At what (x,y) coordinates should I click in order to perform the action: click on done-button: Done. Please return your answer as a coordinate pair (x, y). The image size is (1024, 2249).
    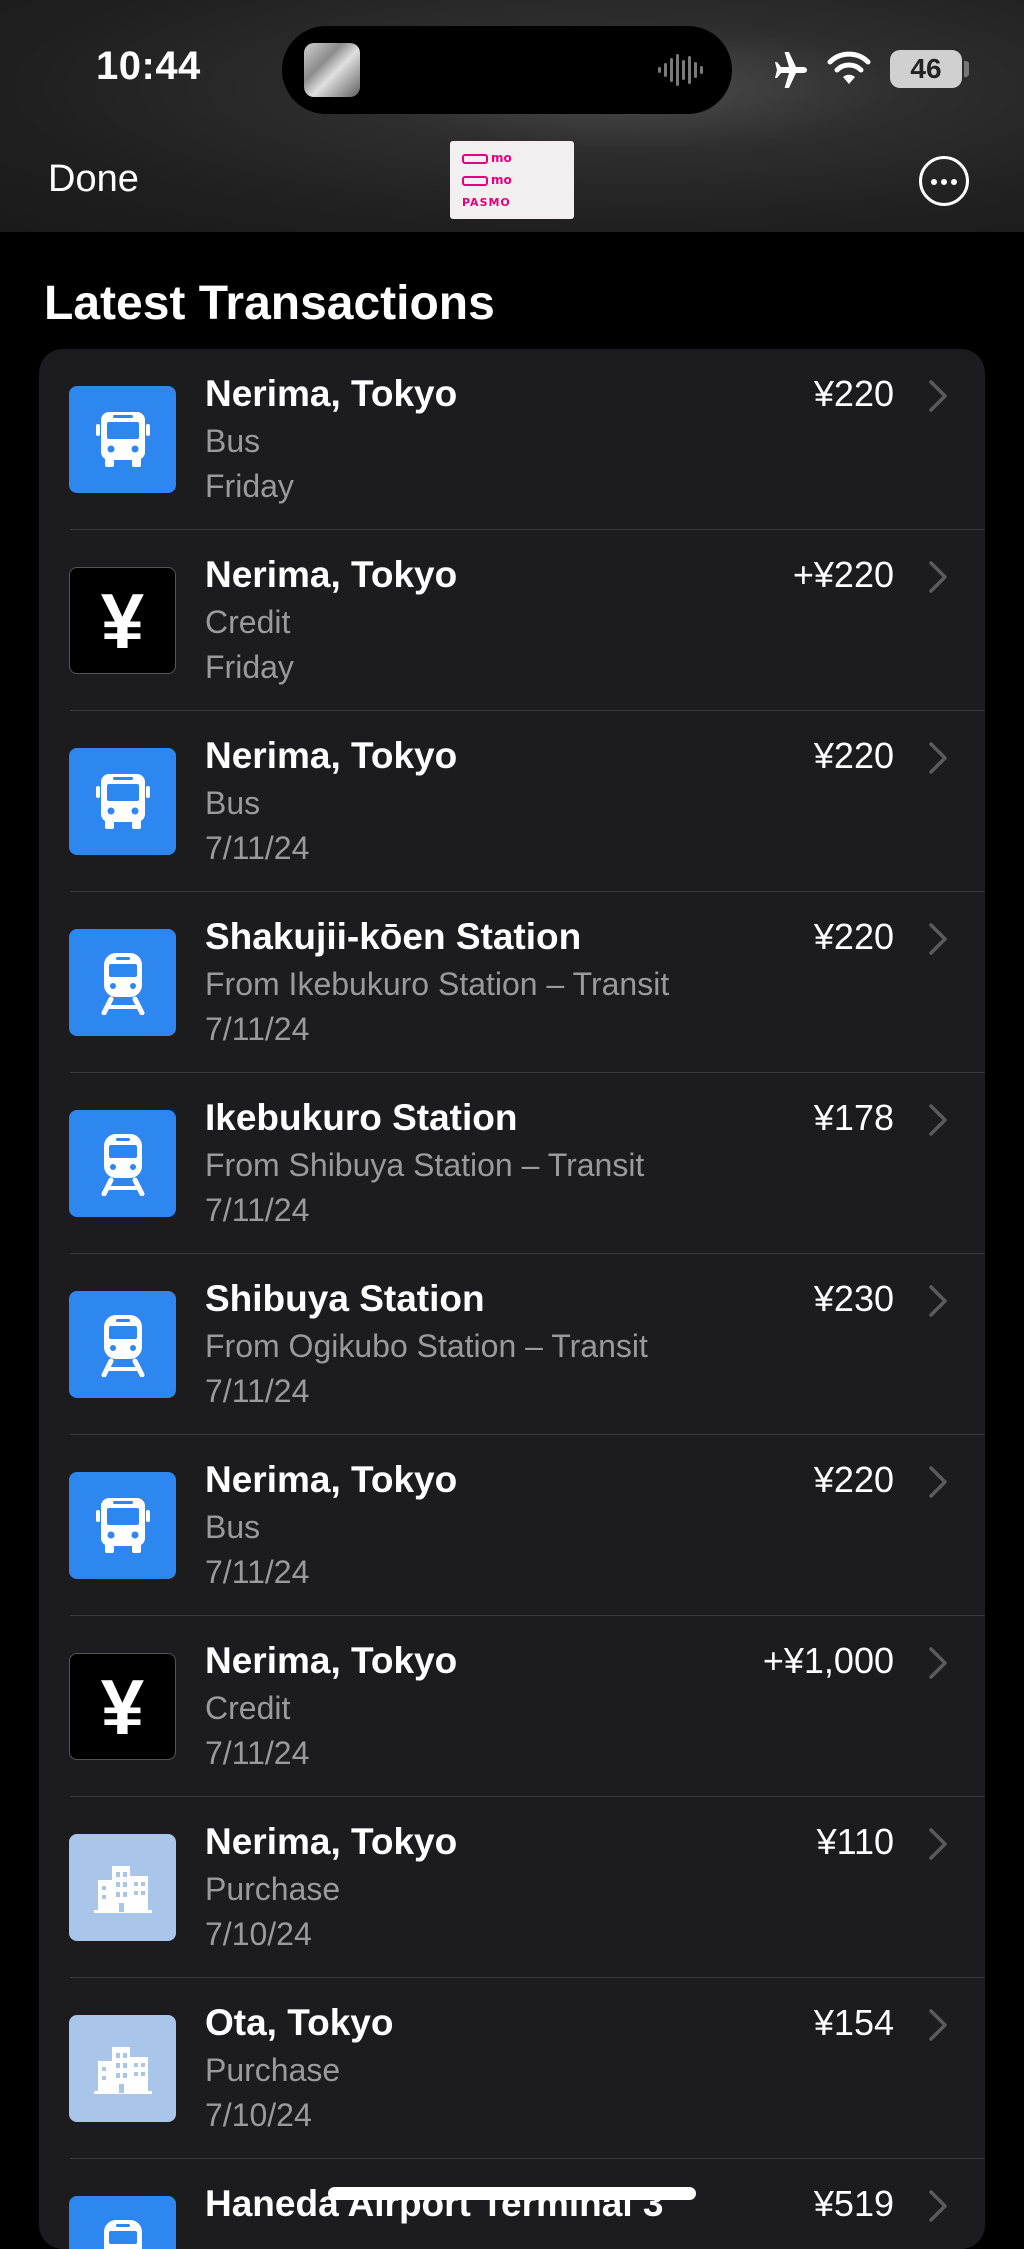
    Looking at the image, I should click on (93, 179).